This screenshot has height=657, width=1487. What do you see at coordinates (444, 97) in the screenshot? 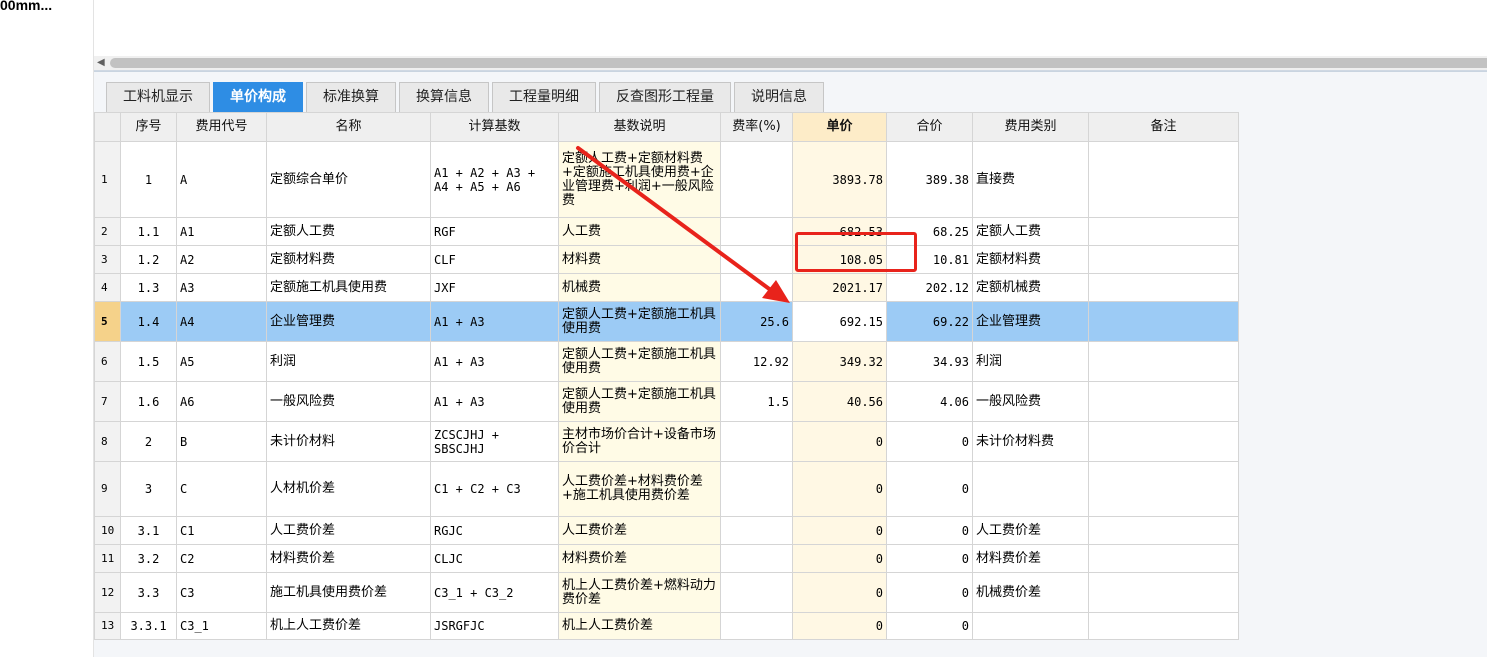
I see `tab-conversion-info: 换算信息` at bounding box center [444, 97].